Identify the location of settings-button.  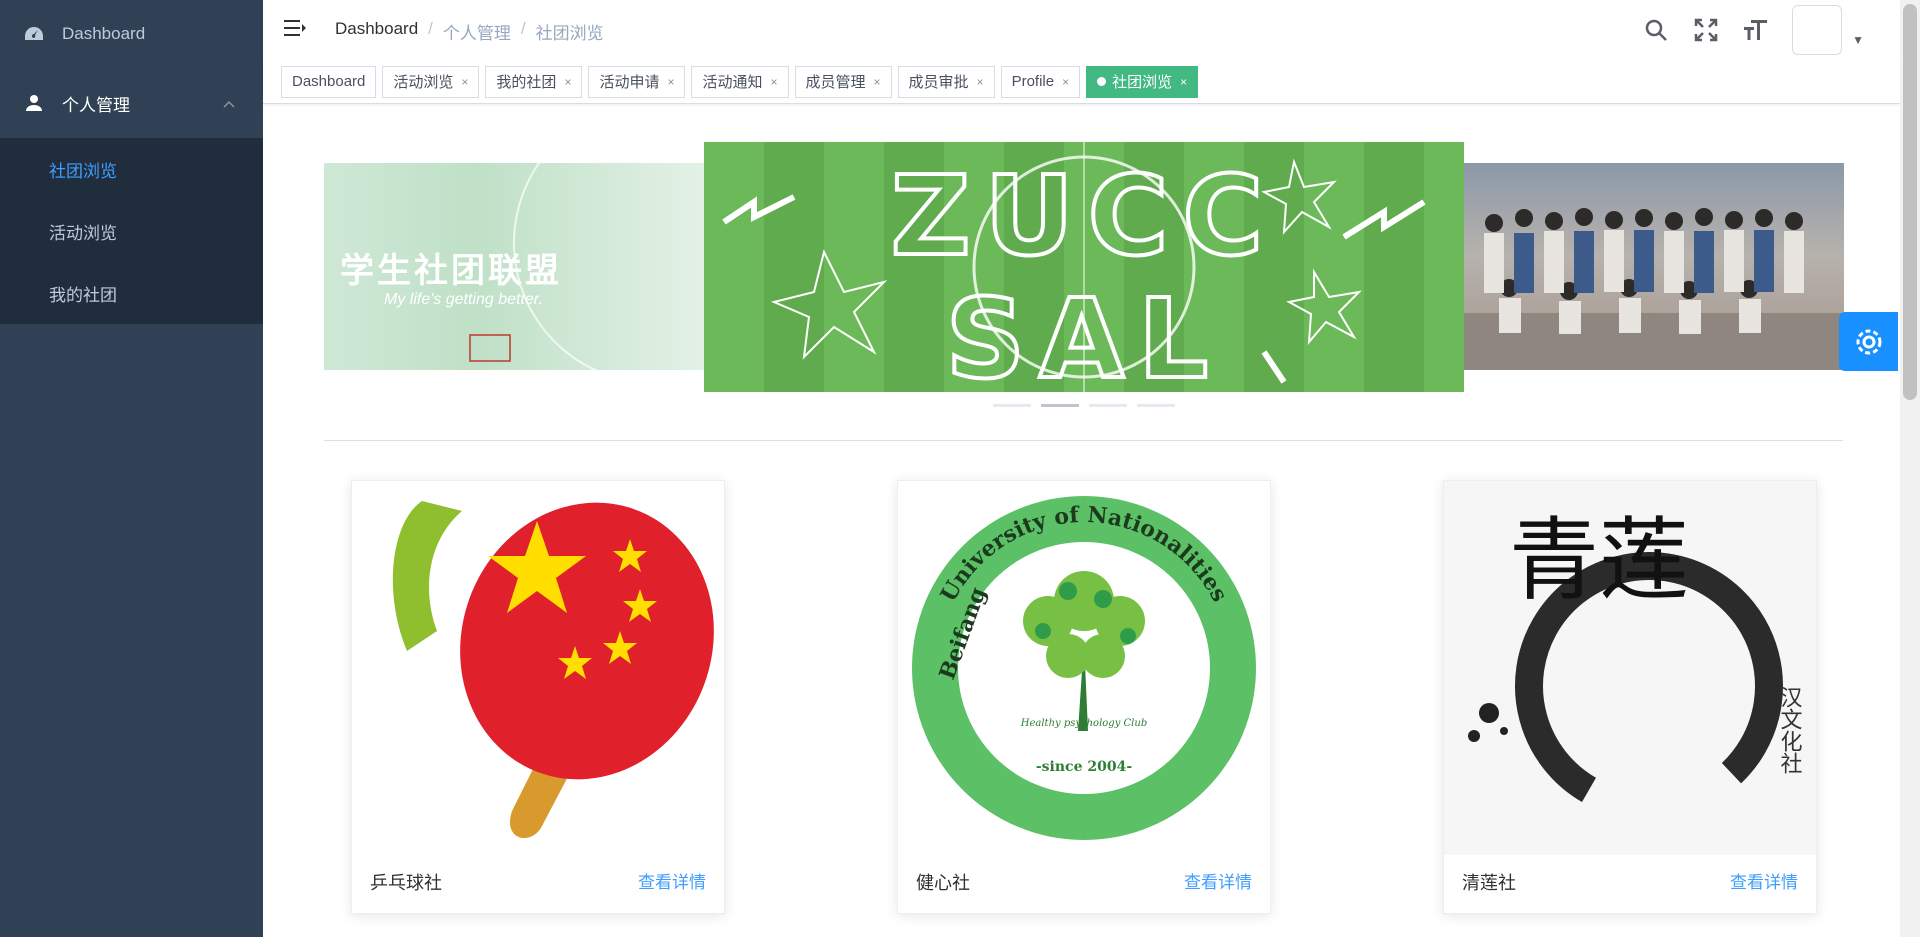
(1868, 341).